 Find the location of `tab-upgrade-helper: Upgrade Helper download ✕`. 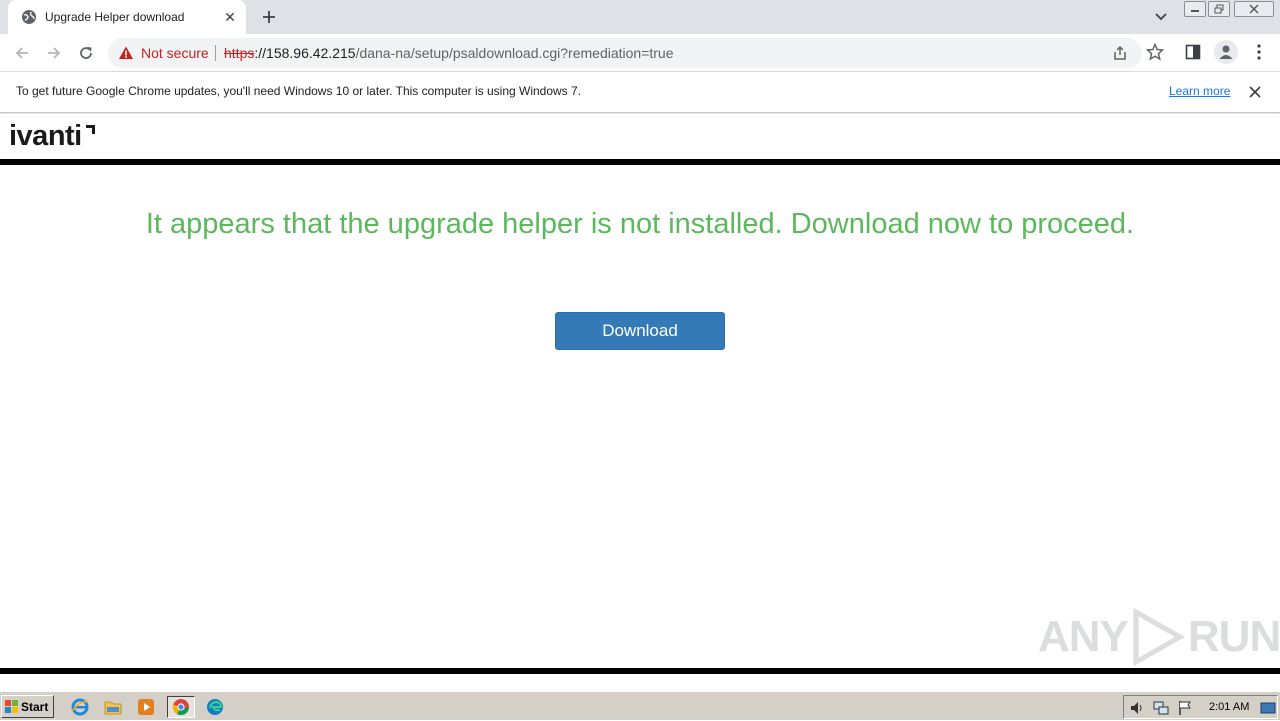

tab-upgrade-helper: Upgrade Helper download ✕ is located at coordinates (127, 17).